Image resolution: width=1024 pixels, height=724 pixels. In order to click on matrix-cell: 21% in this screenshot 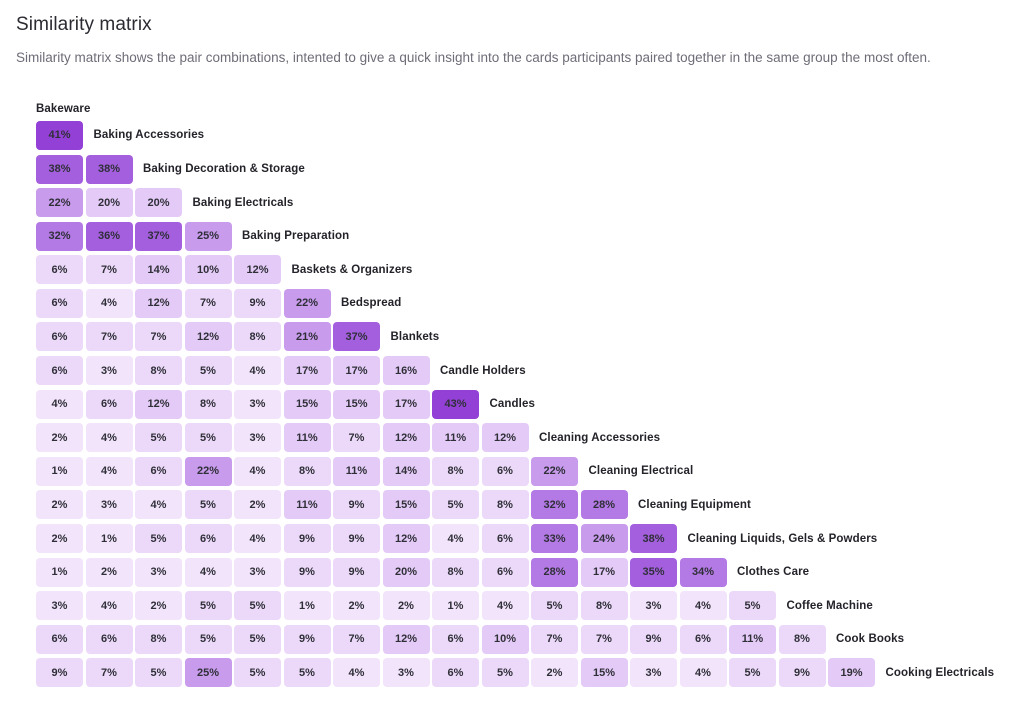, I will do `click(307, 337)`.